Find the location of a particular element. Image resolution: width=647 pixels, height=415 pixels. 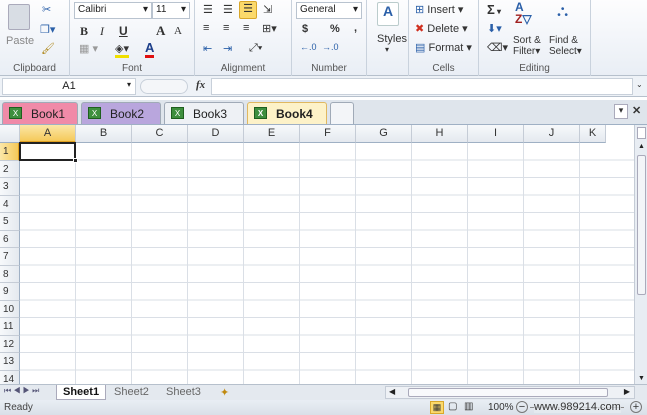

autosum-button: Σ ▾ is located at coordinates (494, 9).